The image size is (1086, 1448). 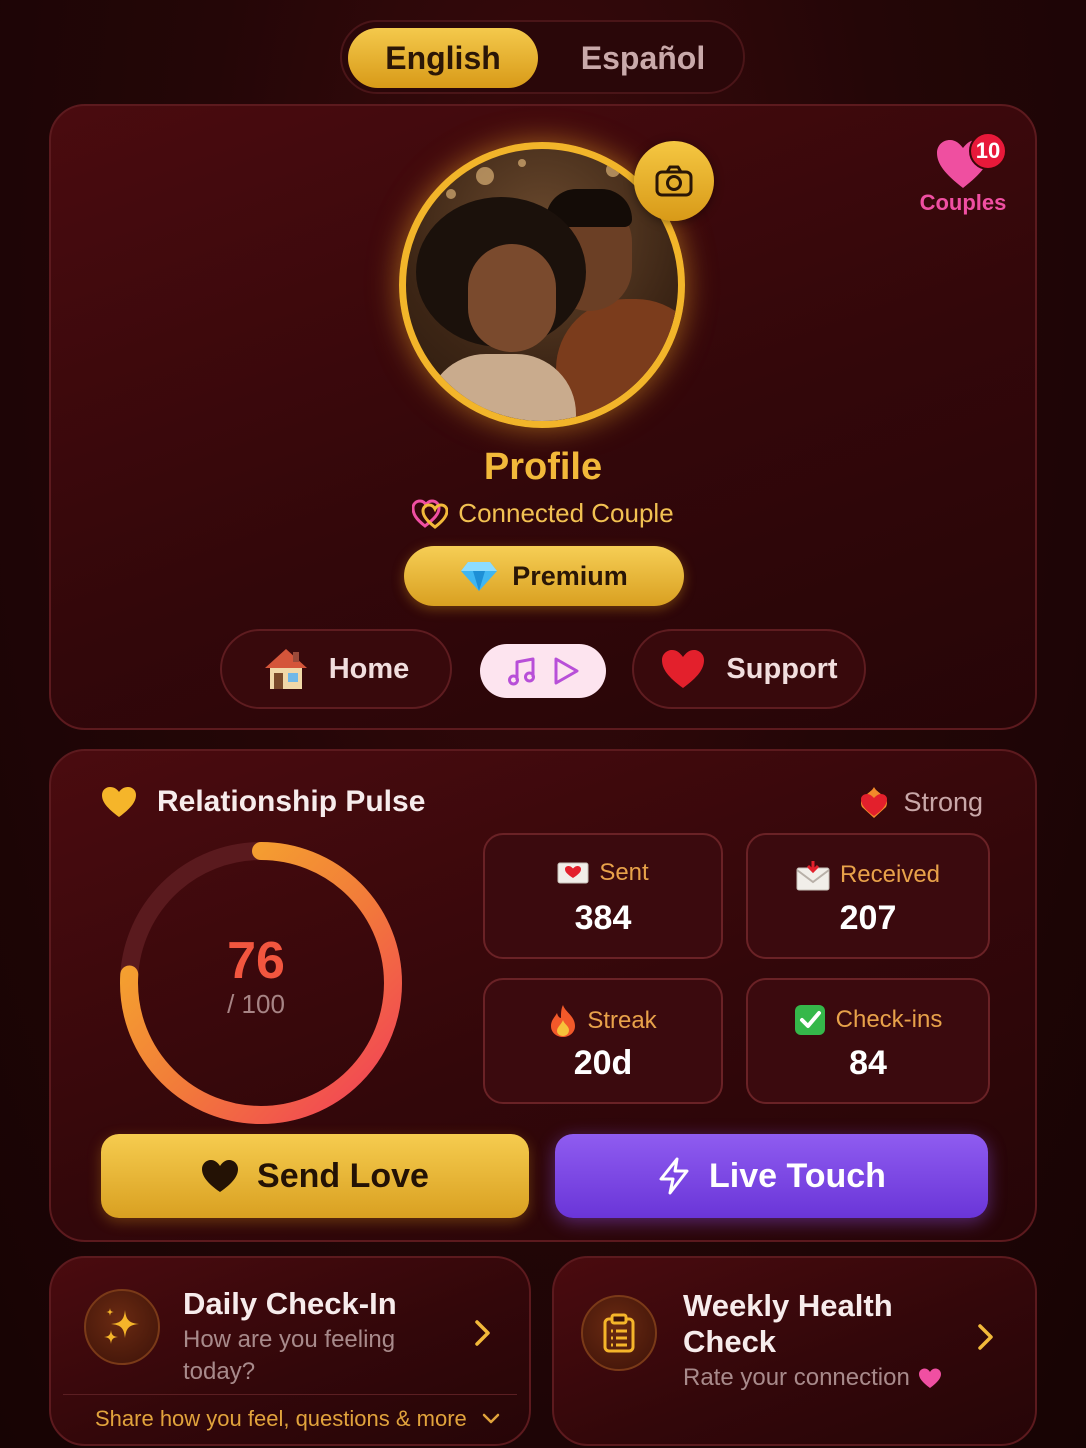 What do you see at coordinates (868, 918) in the screenshot?
I see `stat-received-value: 207` at bounding box center [868, 918].